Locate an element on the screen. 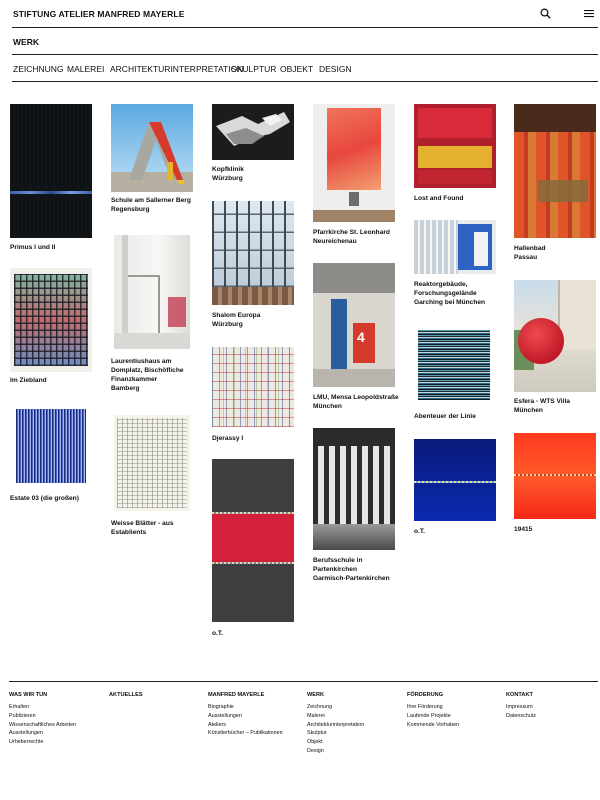 The height and width of the screenshot is (800, 600). footer-heading: FÖRDERUNG is located at coordinates (456, 695).